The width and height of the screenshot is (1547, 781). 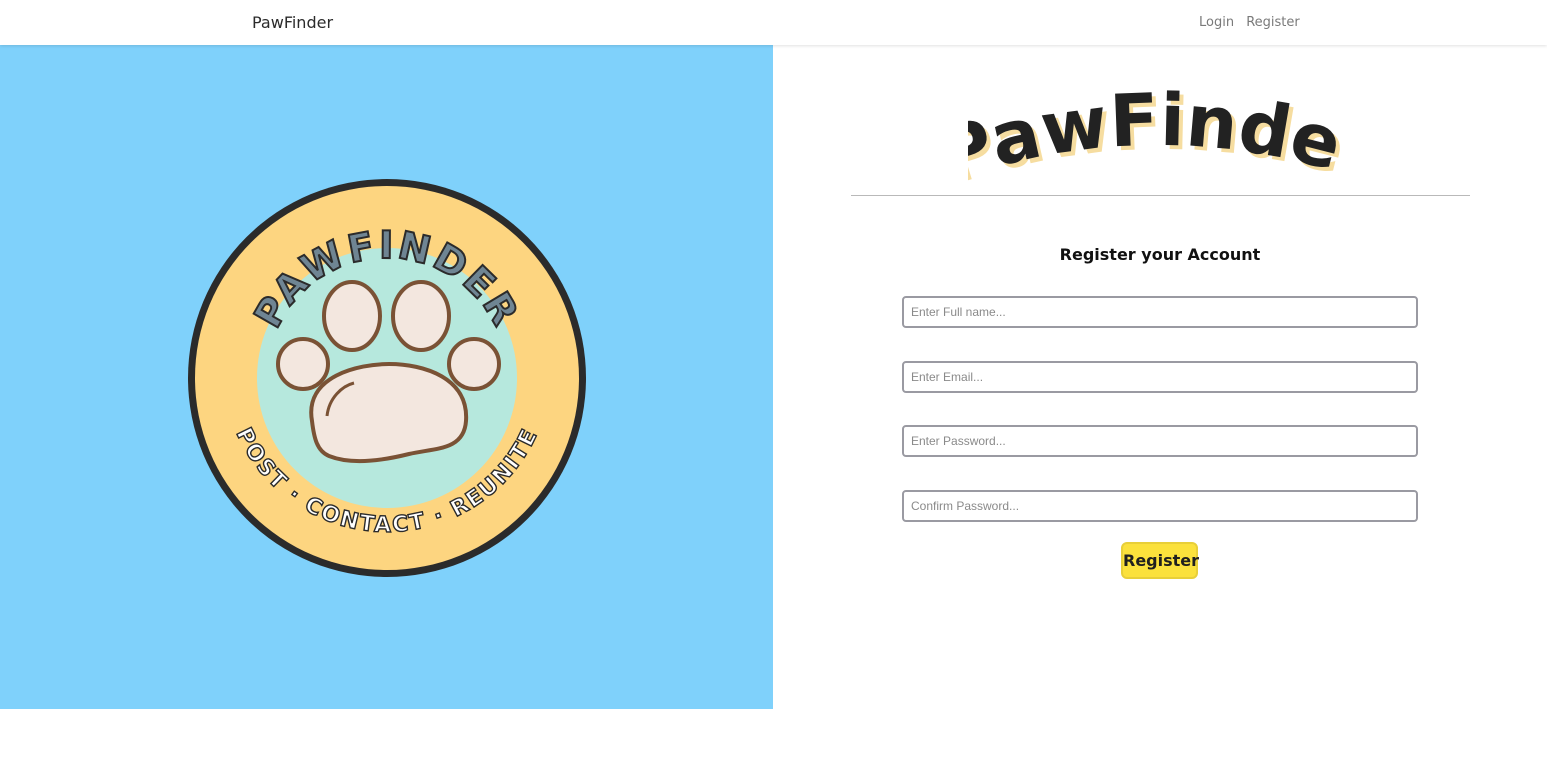 What do you see at coordinates (1160, 506) in the screenshot?
I see `confirm-password-input` at bounding box center [1160, 506].